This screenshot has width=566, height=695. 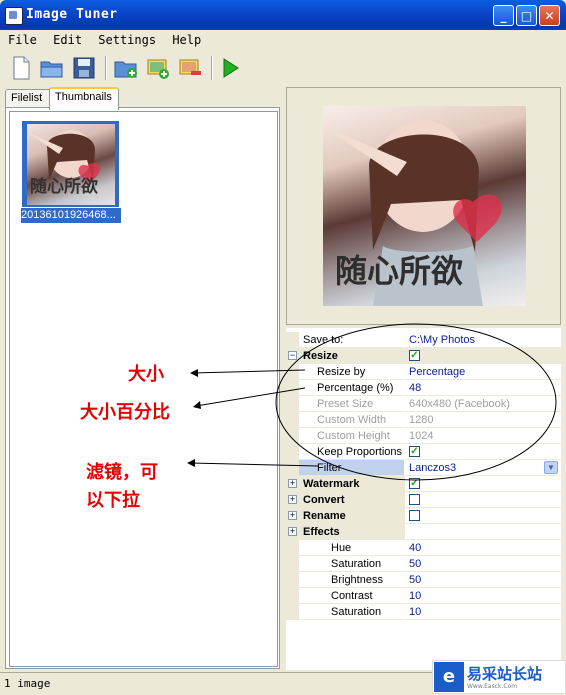 What do you see at coordinates (14, 16) in the screenshot?
I see `app-icon` at bounding box center [14, 16].